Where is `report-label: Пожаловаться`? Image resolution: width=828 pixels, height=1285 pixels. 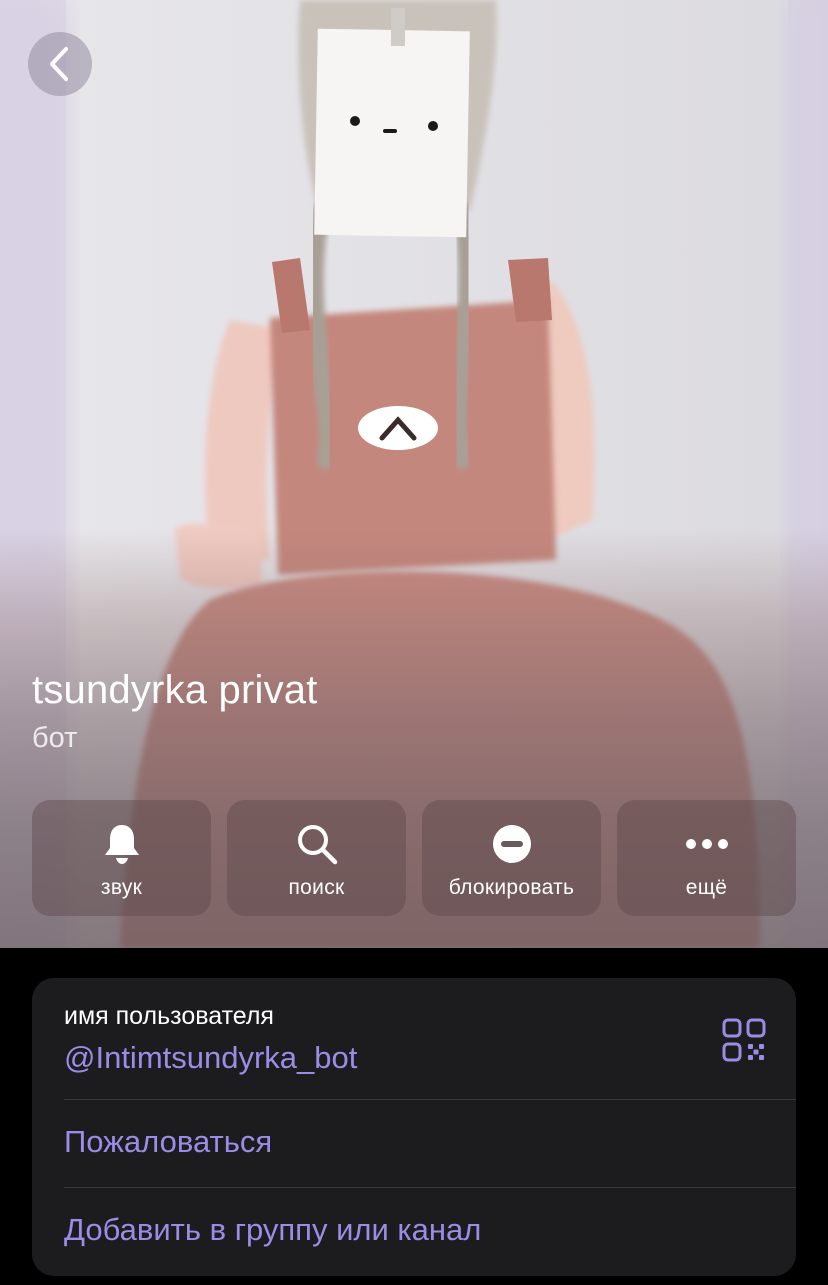
report-label: Пожаловаться is located at coordinates (168, 1141).